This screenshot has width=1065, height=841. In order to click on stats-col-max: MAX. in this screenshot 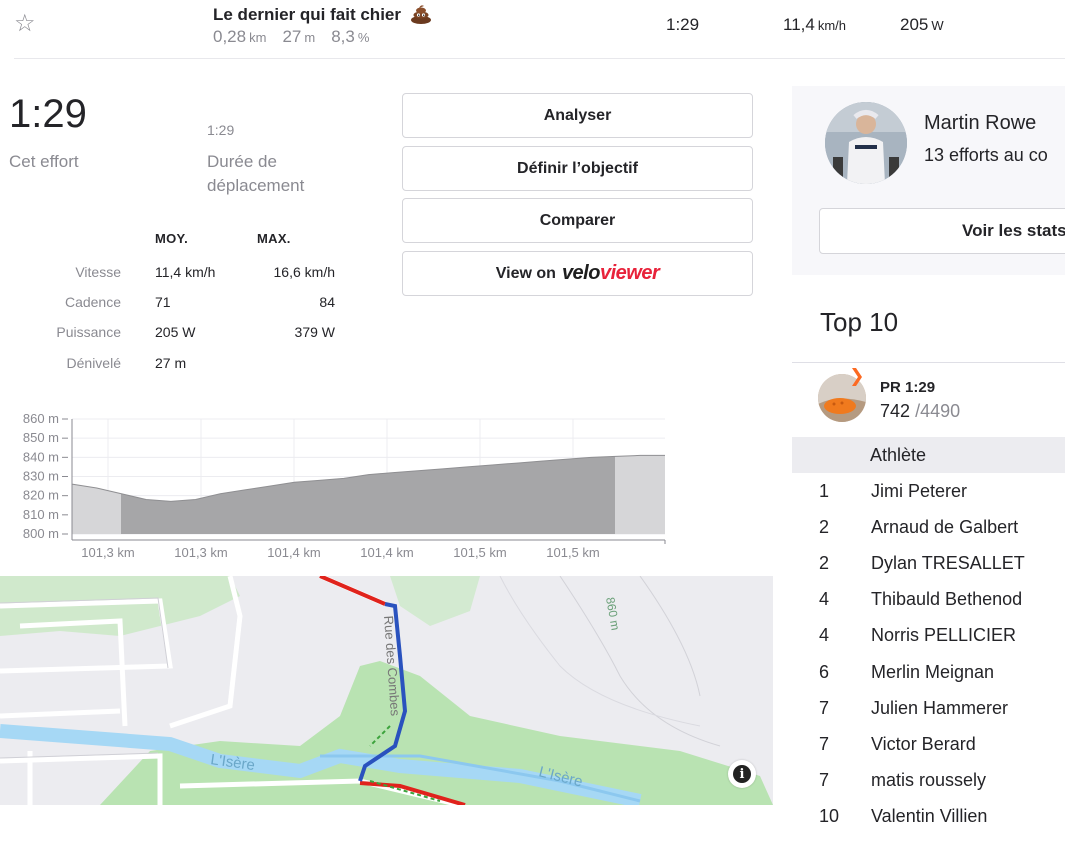, I will do `click(274, 238)`.